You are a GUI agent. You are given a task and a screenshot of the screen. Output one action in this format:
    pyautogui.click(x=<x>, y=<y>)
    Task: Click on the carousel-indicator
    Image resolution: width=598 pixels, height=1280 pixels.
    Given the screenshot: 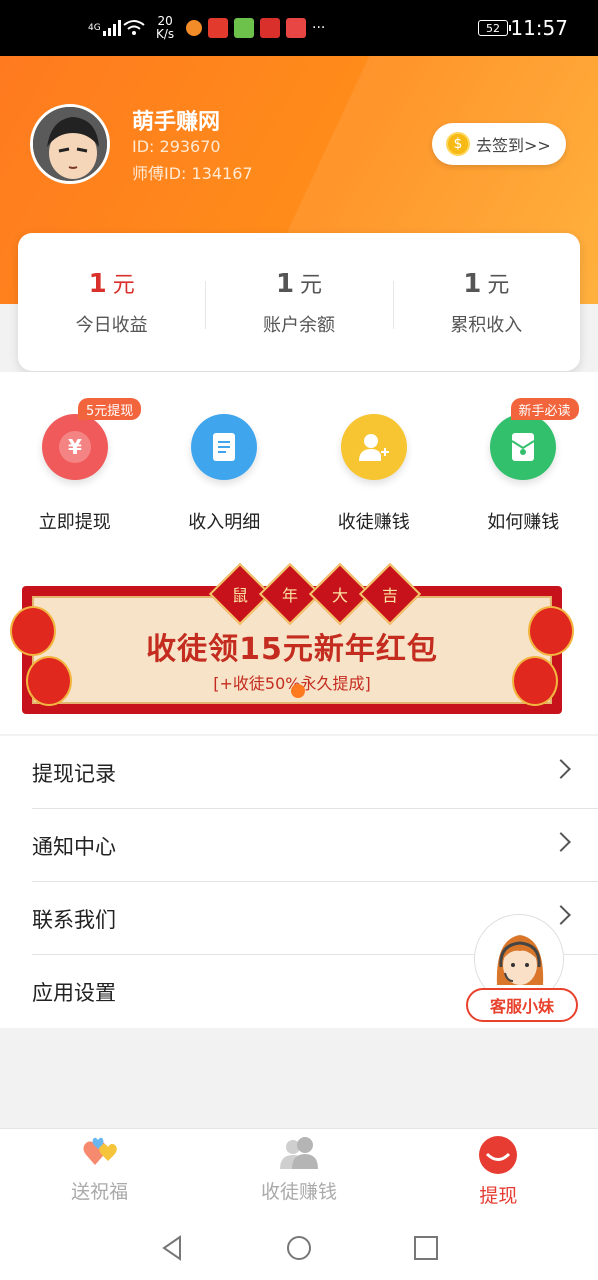 What is the action you would take?
    pyautogui.click(x=298, y=691)
    